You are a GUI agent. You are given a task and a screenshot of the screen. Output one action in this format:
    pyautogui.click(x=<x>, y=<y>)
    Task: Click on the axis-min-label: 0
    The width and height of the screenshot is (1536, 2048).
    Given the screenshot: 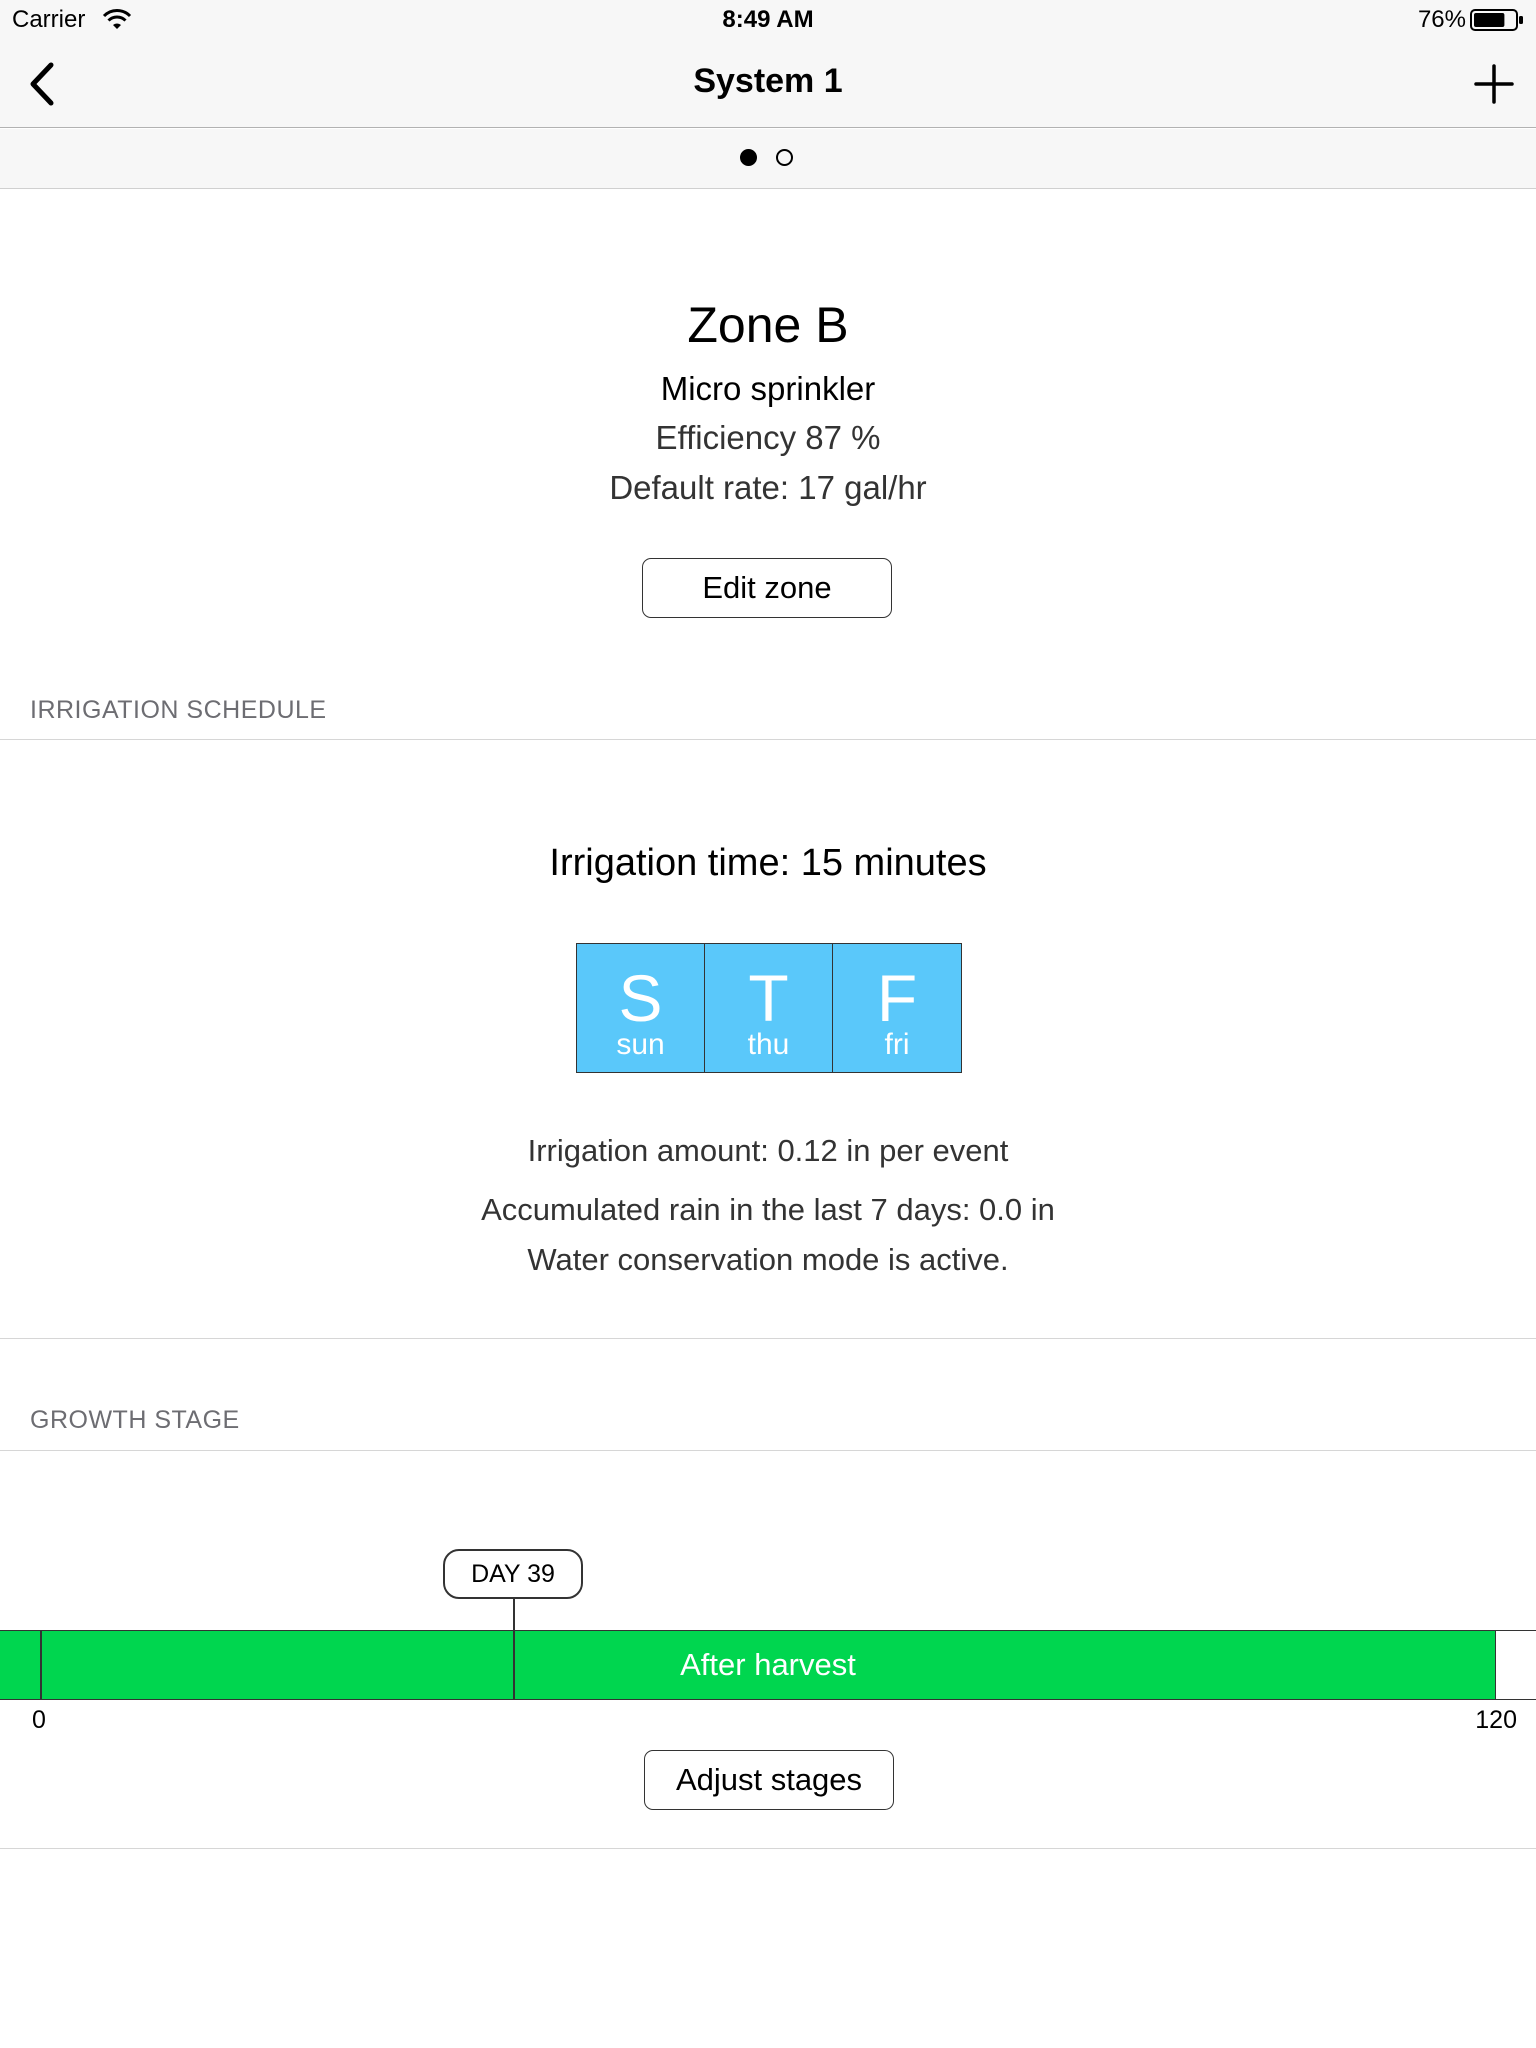 What is the action you would take?
    pyautogui.click(x=39, y=1720)
    